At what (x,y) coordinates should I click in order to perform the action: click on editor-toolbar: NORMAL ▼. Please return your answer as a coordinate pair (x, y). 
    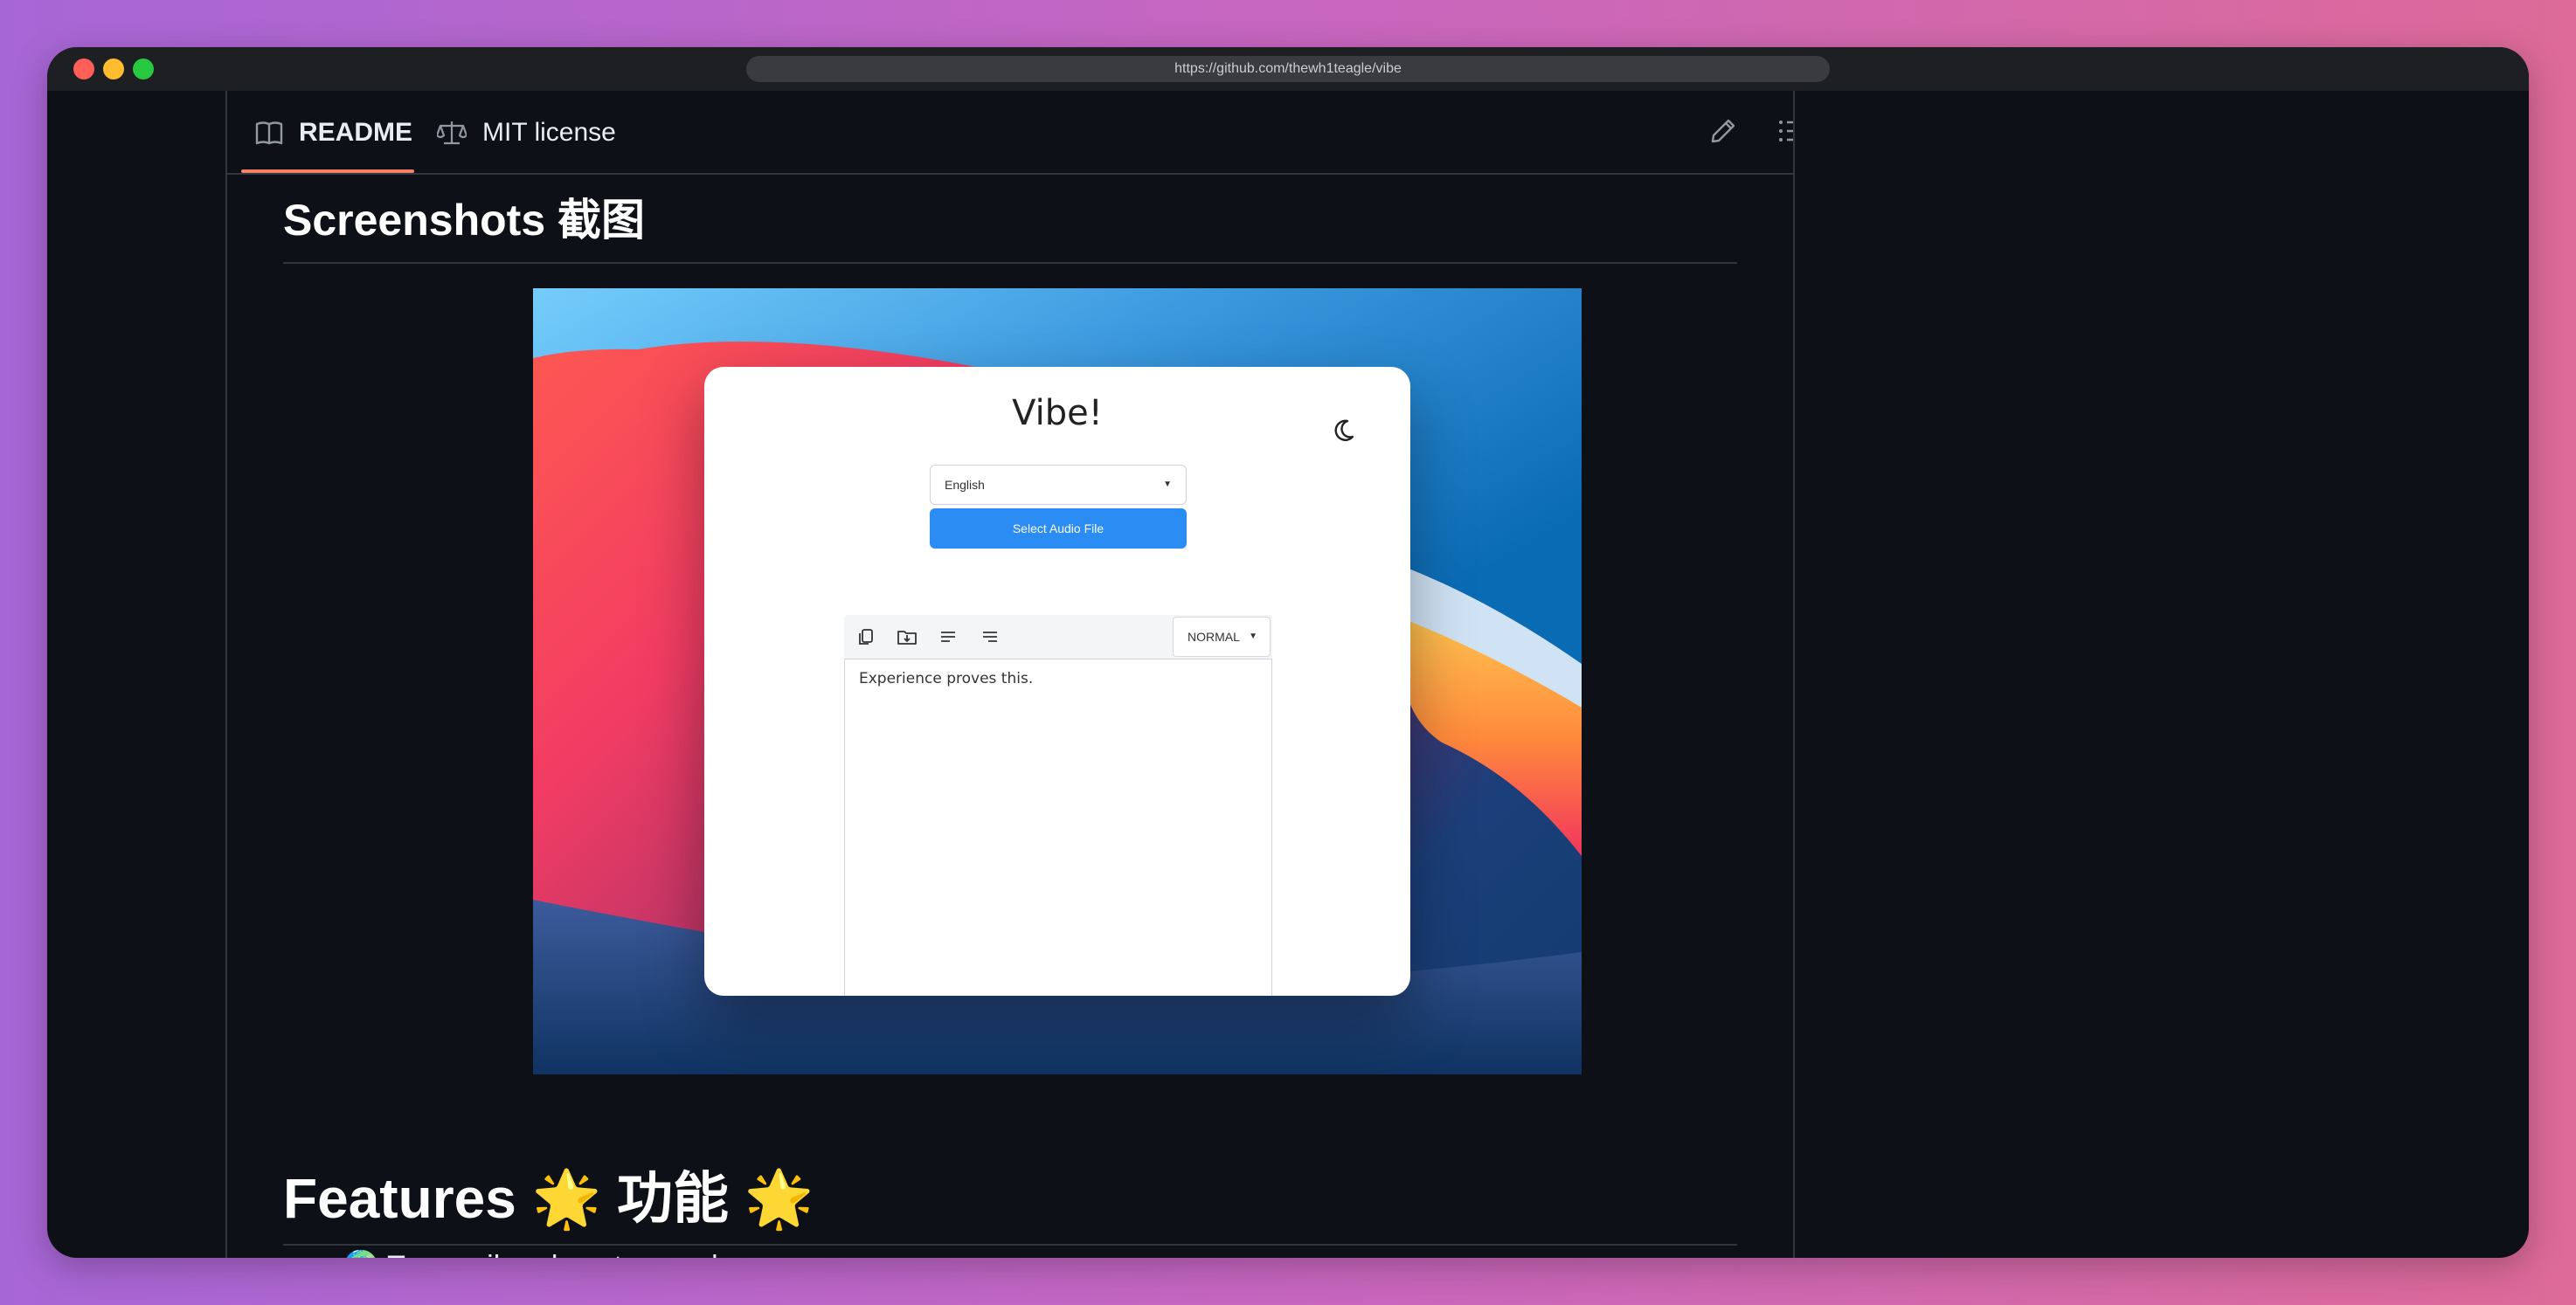
    Looking at the image, I should click on (1058, 637).